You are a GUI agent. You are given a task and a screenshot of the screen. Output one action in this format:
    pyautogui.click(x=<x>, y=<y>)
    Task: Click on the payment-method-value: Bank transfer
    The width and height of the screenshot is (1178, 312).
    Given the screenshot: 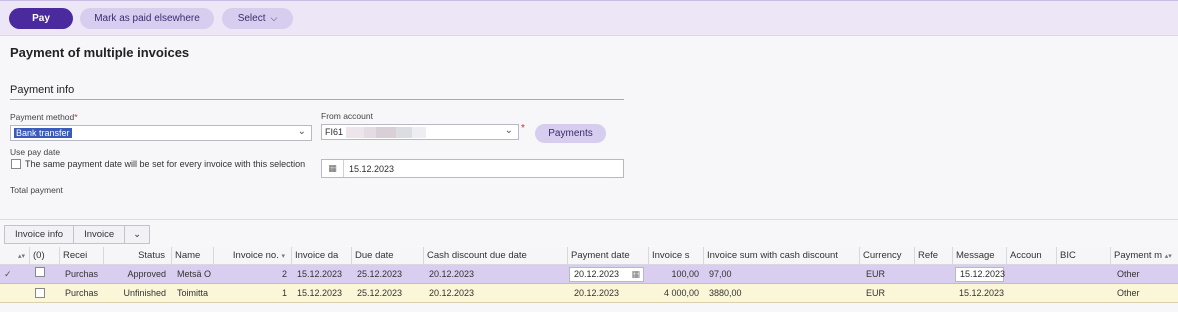 What is the action you would take?
    pyautogui.click(x=43, y=133)
    